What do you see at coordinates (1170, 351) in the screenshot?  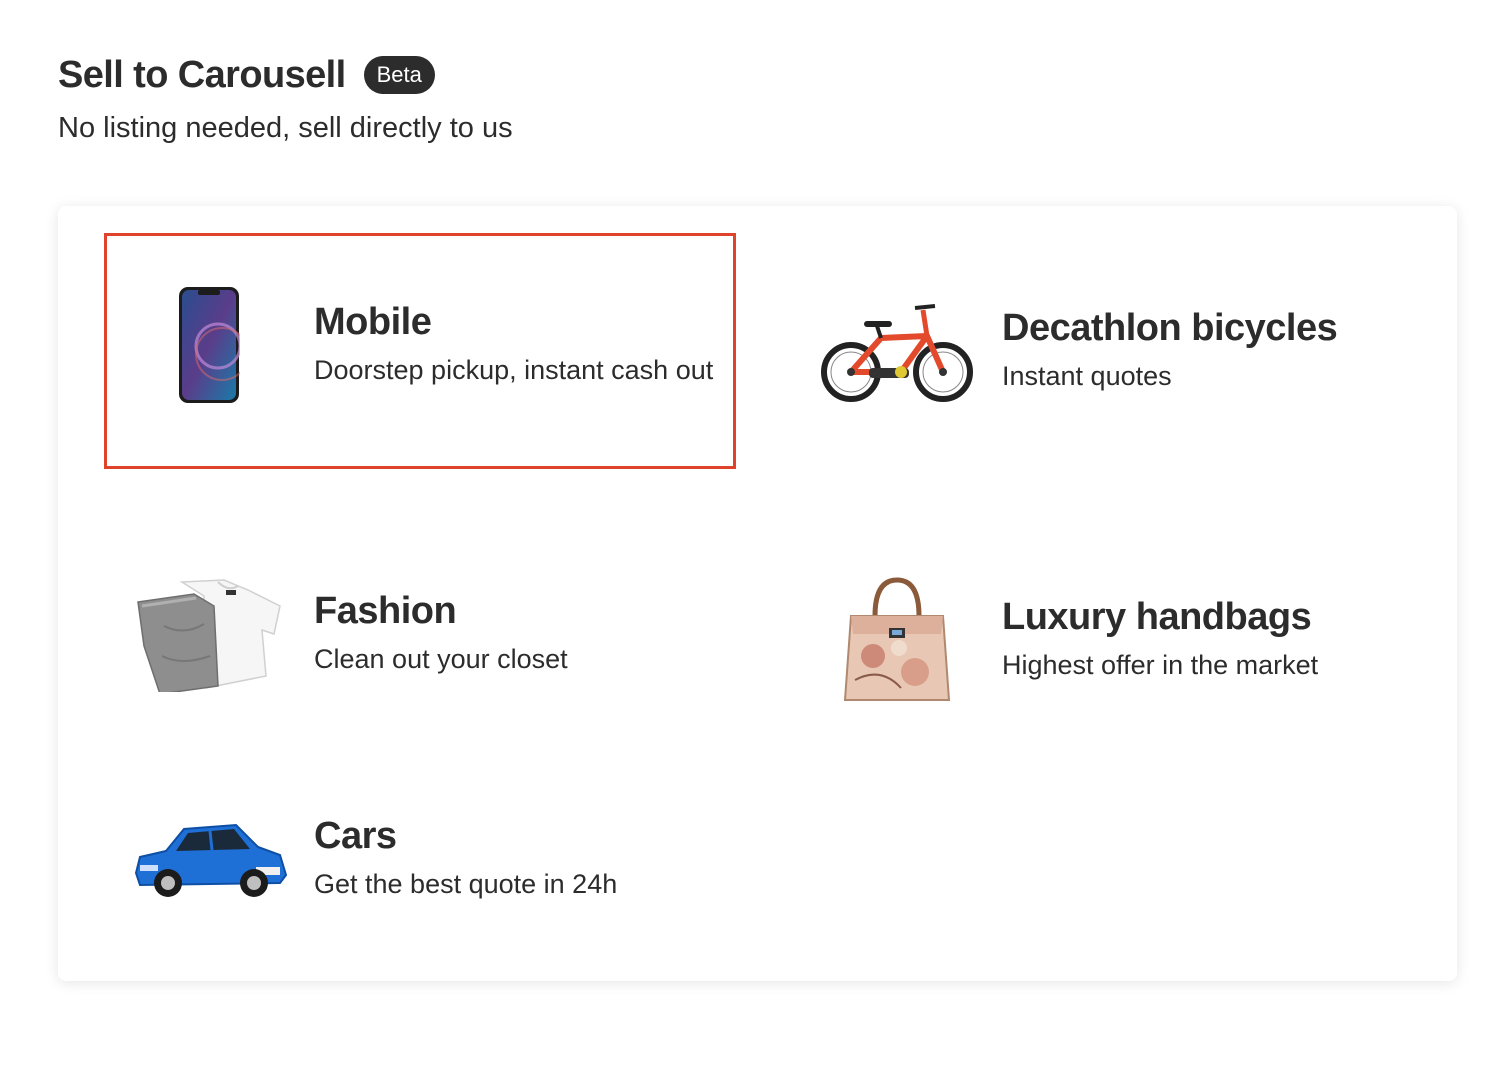 I see `category-text: Decathlon bicycles Instant quotes` at bounding box center [1170, 351].